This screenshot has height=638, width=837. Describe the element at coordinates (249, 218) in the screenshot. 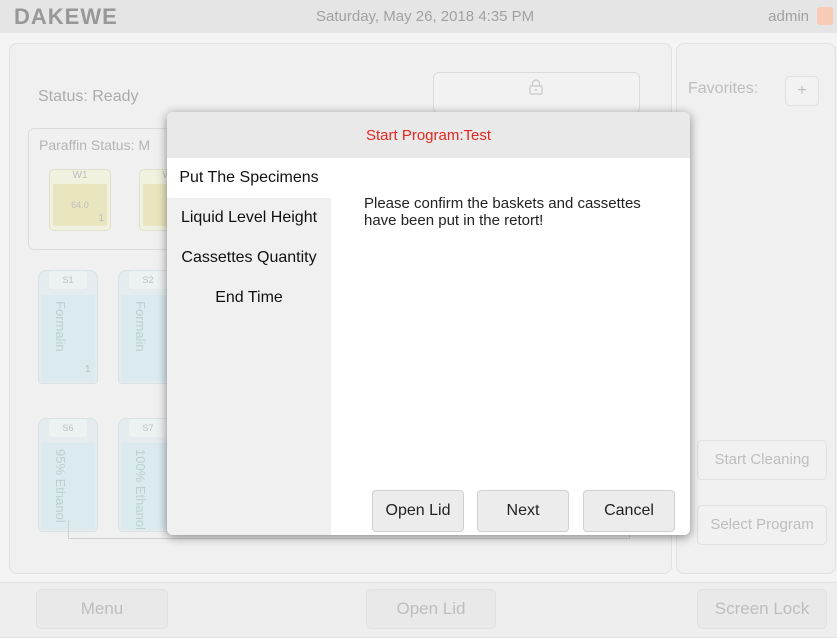

I see `step-liquid-level-height: Liquid Level Height` at that location.